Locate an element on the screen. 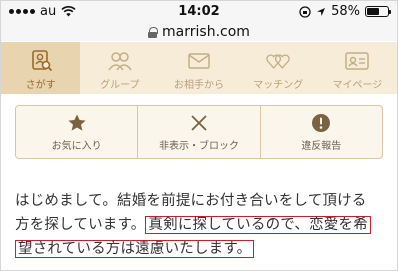 The height and width of the screenshot is (271, 398). message-line-3: 望されている方は遠慮いたします。 is located at coordinates (200, 249).